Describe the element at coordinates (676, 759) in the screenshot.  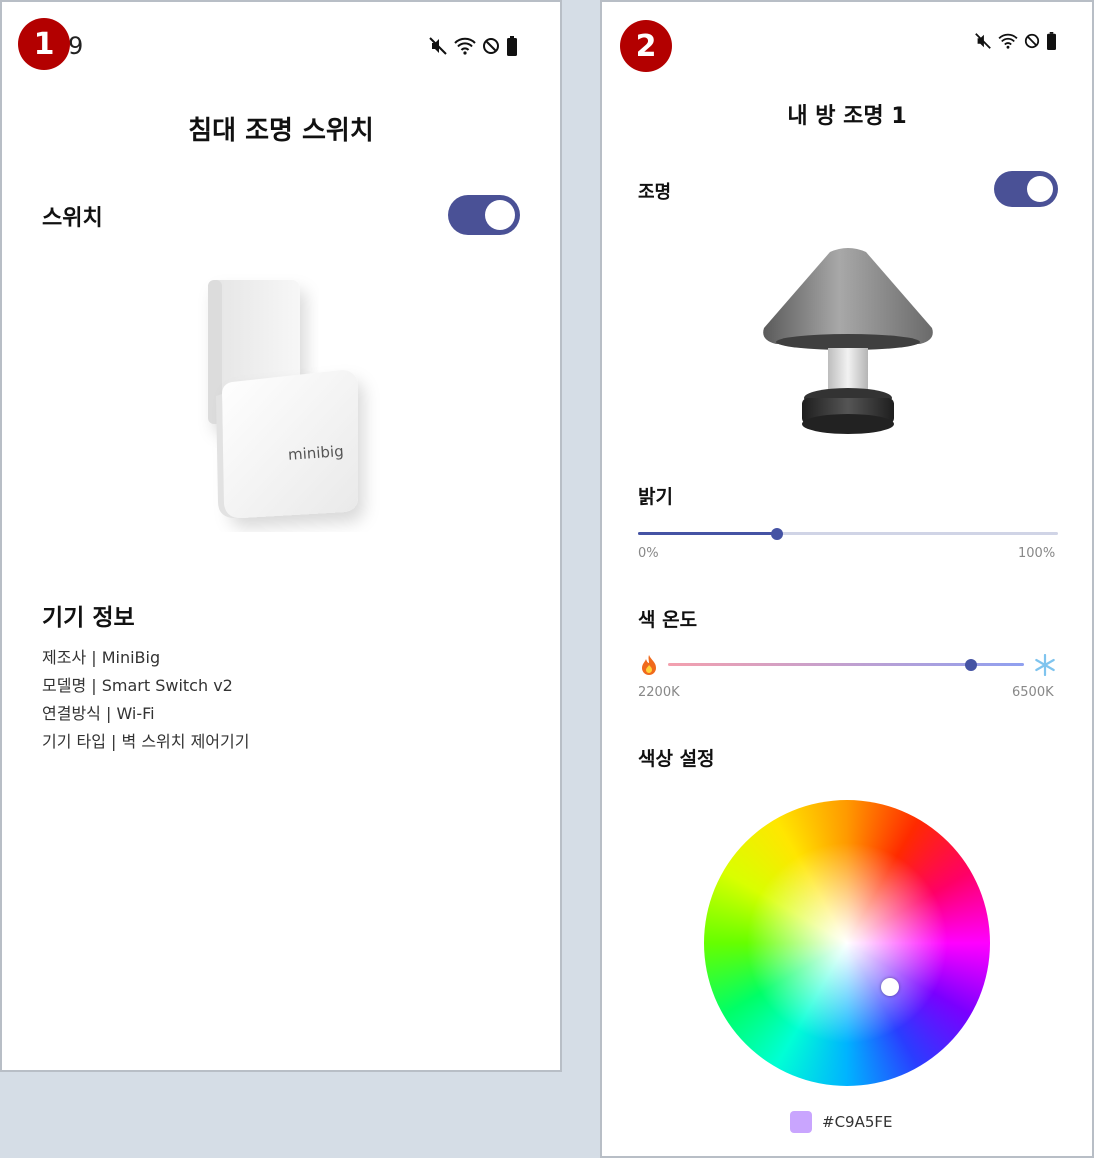
I see `color-setting-label: 색상 설정` at that location.